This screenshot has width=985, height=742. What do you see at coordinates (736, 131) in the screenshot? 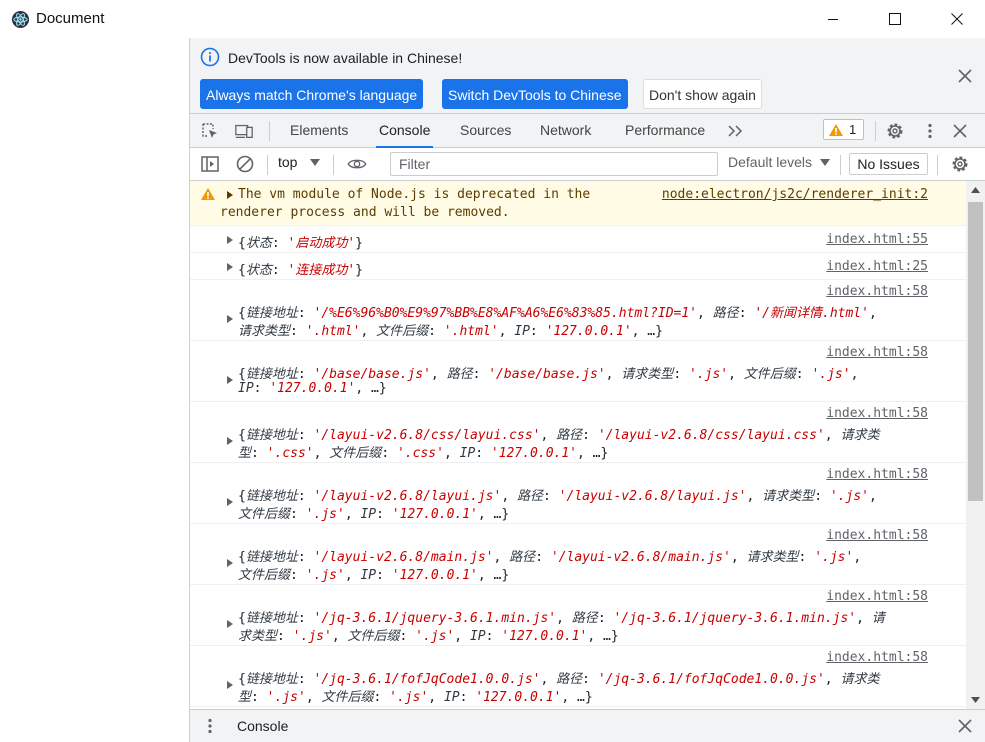
I see `more-tabs-chevron-icon` at bounding box center [736, 131].